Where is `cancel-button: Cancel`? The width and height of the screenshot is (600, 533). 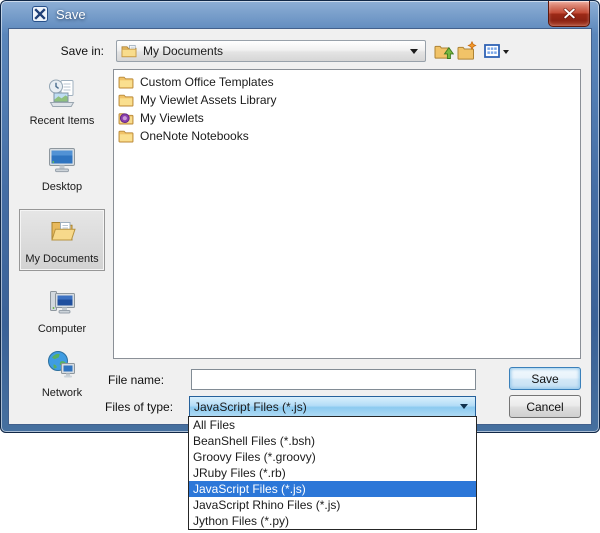 cancel-button: Cancel is located at coordinates (545, 406).